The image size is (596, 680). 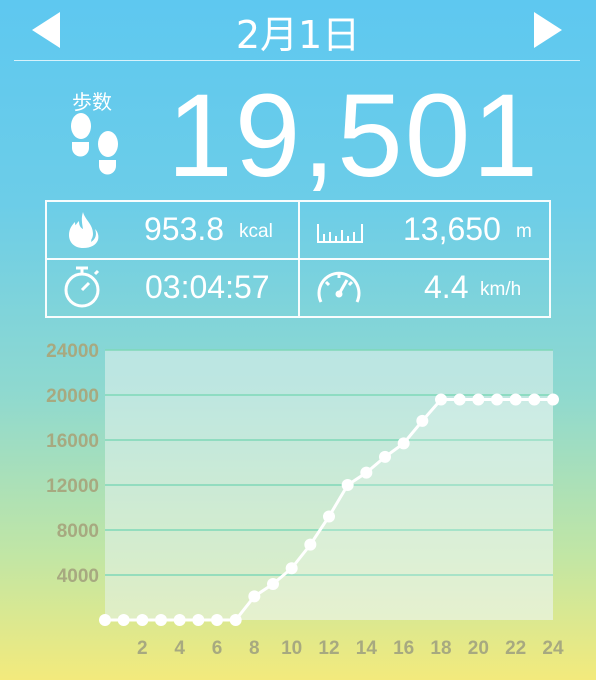 I want to click on time-cell: 03:04:57, so click(x=172, y=288).